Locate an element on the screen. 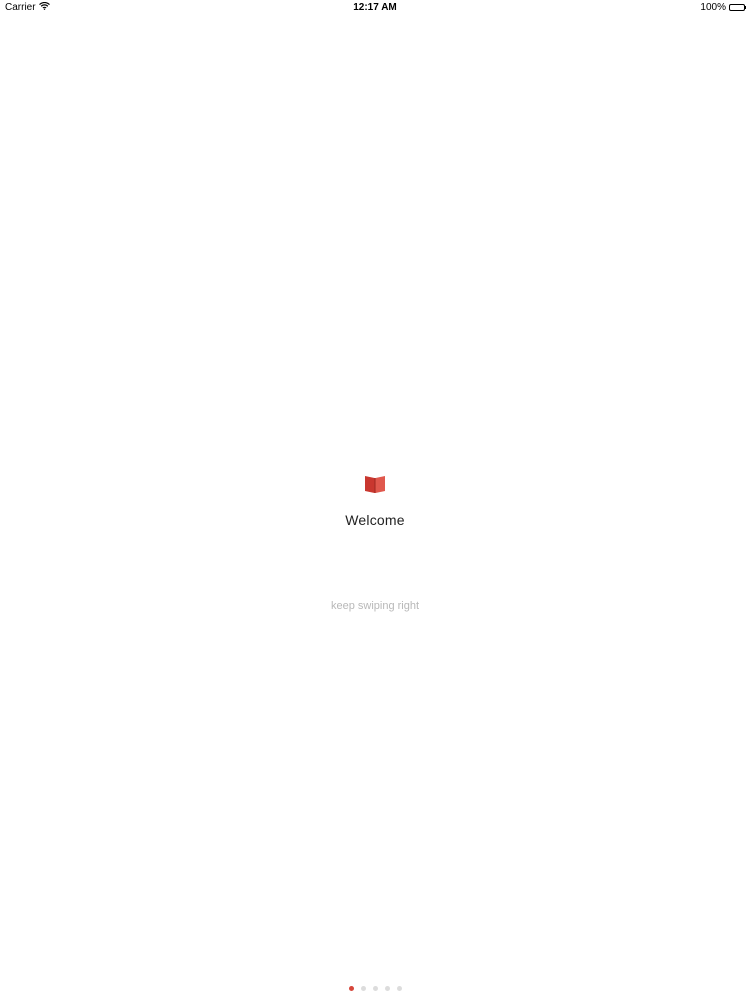  swipe-hint: keep swiping right is located at coordinates (375, 606).